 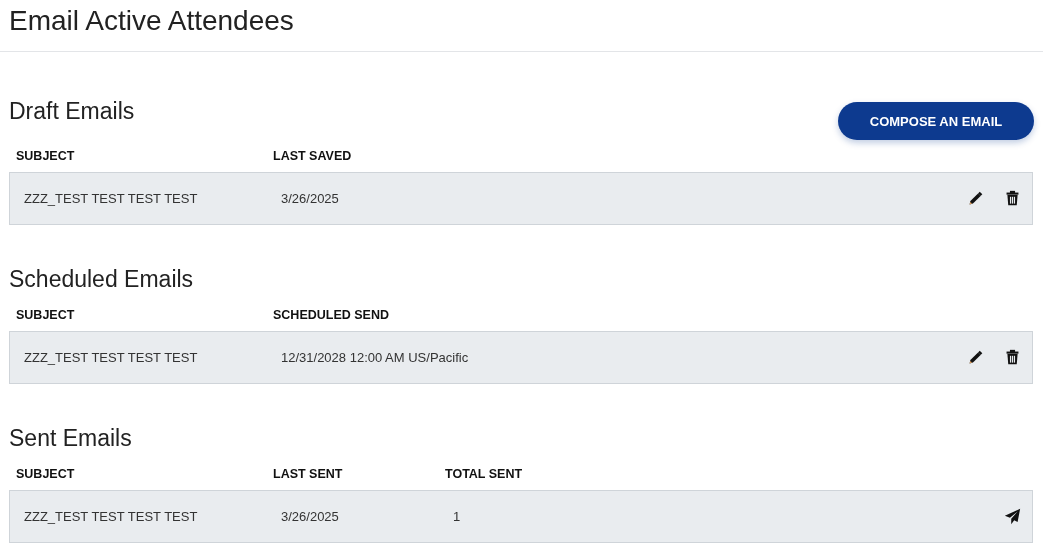 I want to click on column-header: SCHEDULED SEND, so click(x=331, y=315).